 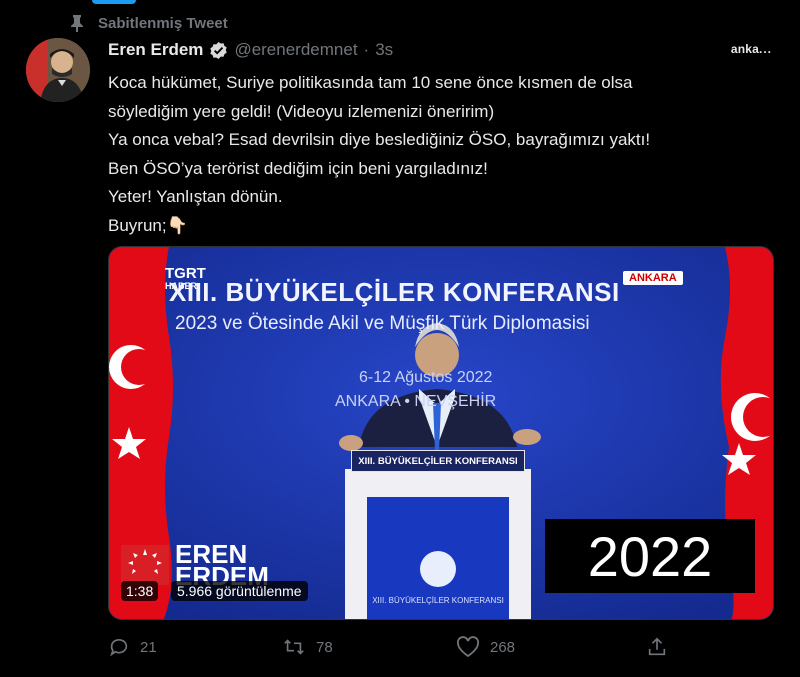 I want to click on retweet-count: 78, so click(x=324, y=647).